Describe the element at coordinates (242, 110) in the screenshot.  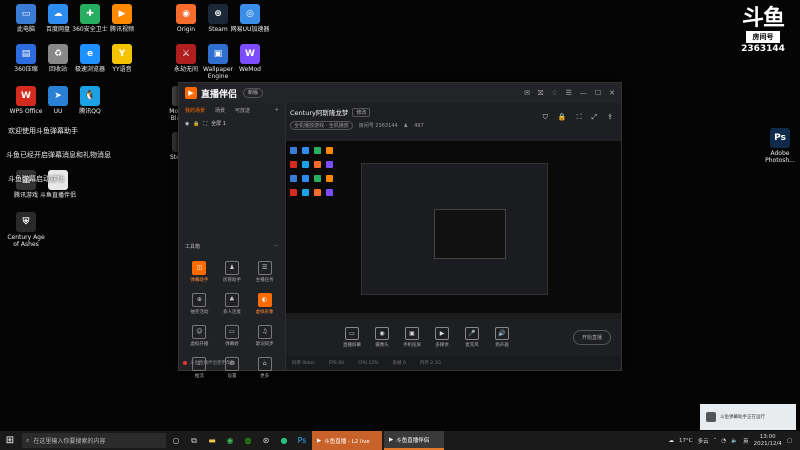
I see `tab-broadcastable: 可放送` at that location.